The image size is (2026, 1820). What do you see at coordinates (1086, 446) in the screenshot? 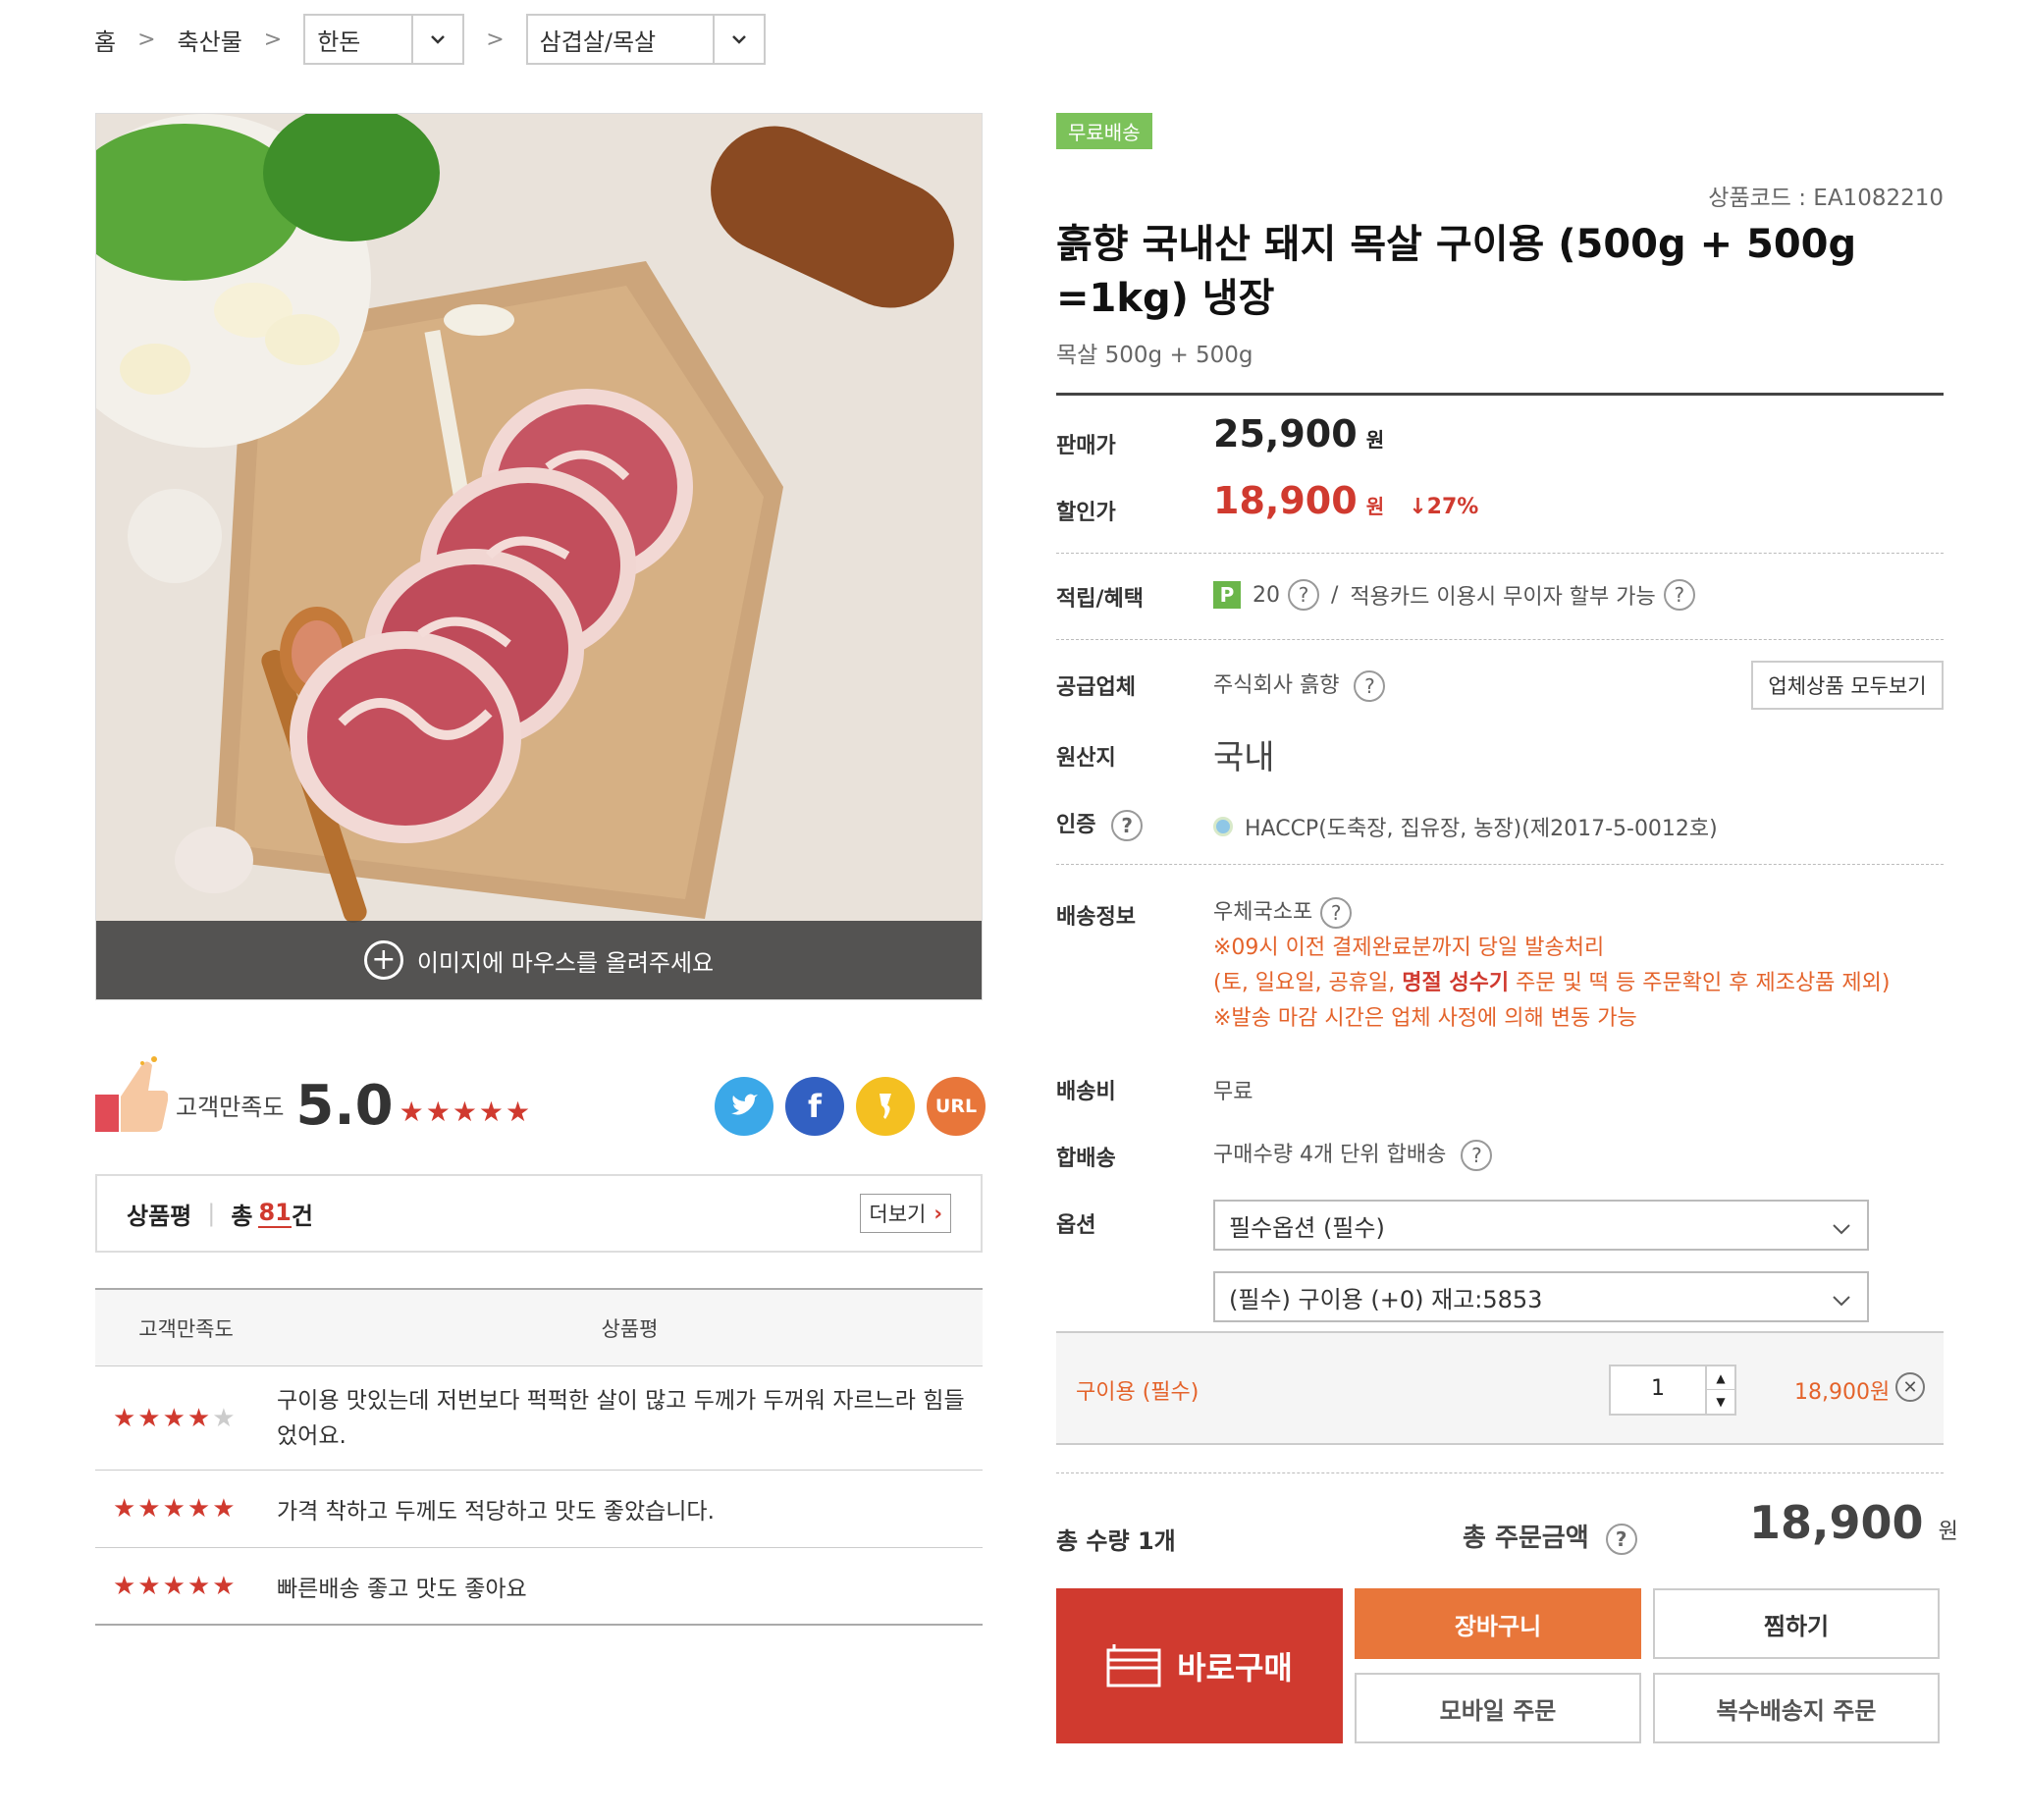
I see `sale-price-label: 판매가` at bounding box center [1086, 446].